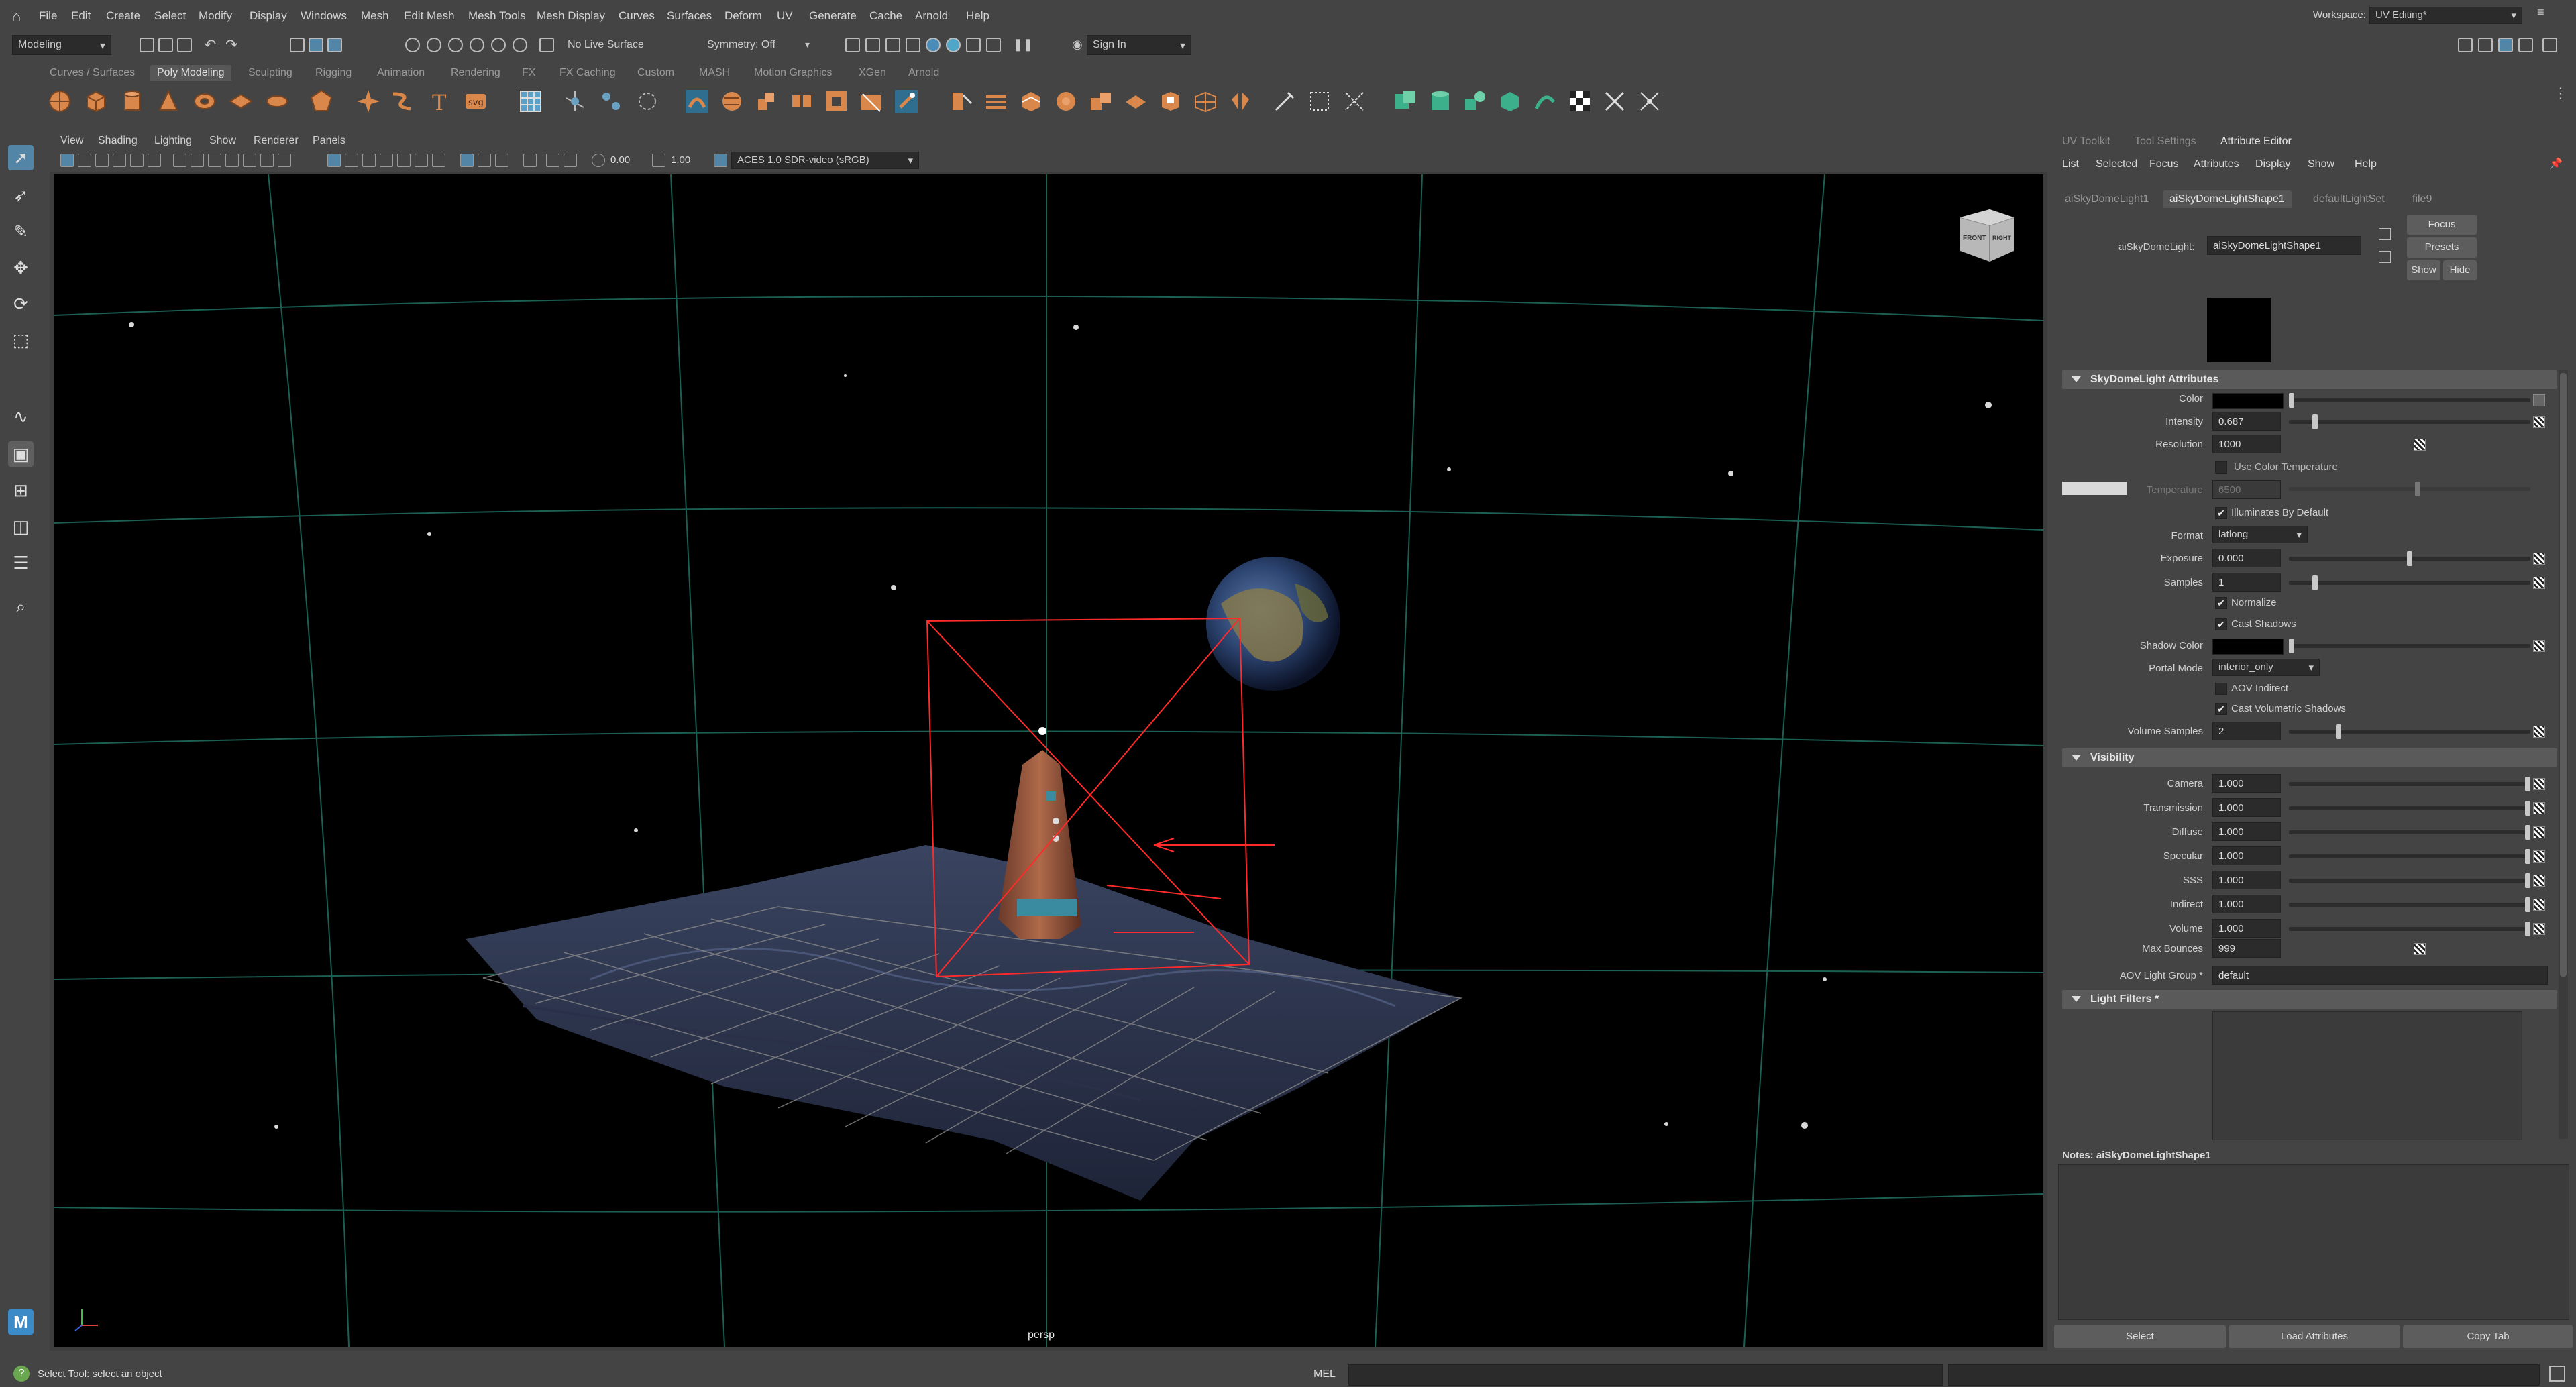 The width and height of the screenshot is (2576, 1387). Describe the element at coordinates (913, 45) in the screenshot. I see `render-settings-icon` at that location.